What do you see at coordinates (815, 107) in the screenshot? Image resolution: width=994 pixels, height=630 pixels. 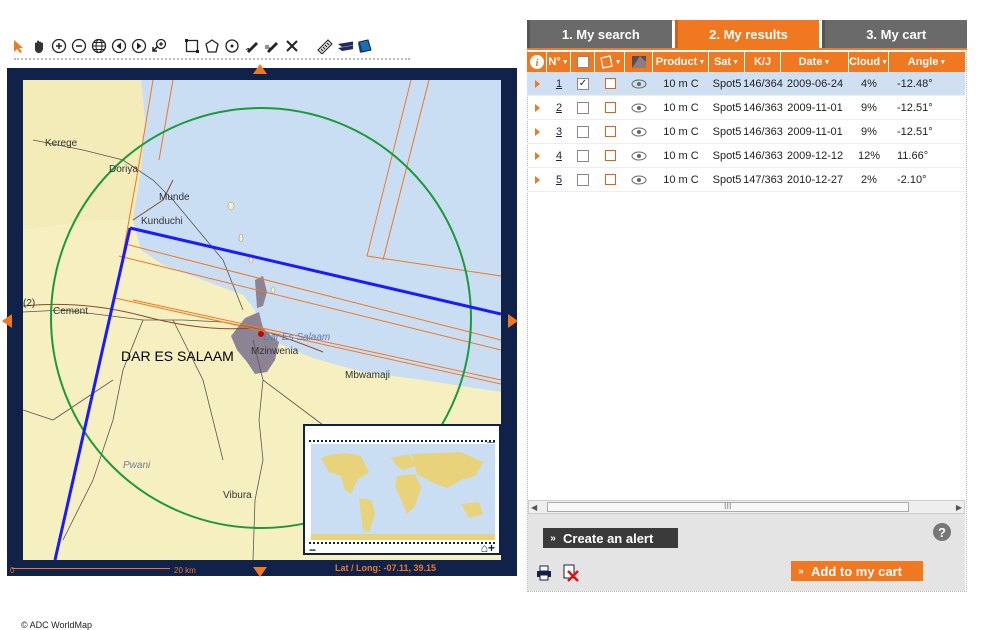 I see `cell-date: 2009-11-01` at bounding box center [815, 107].